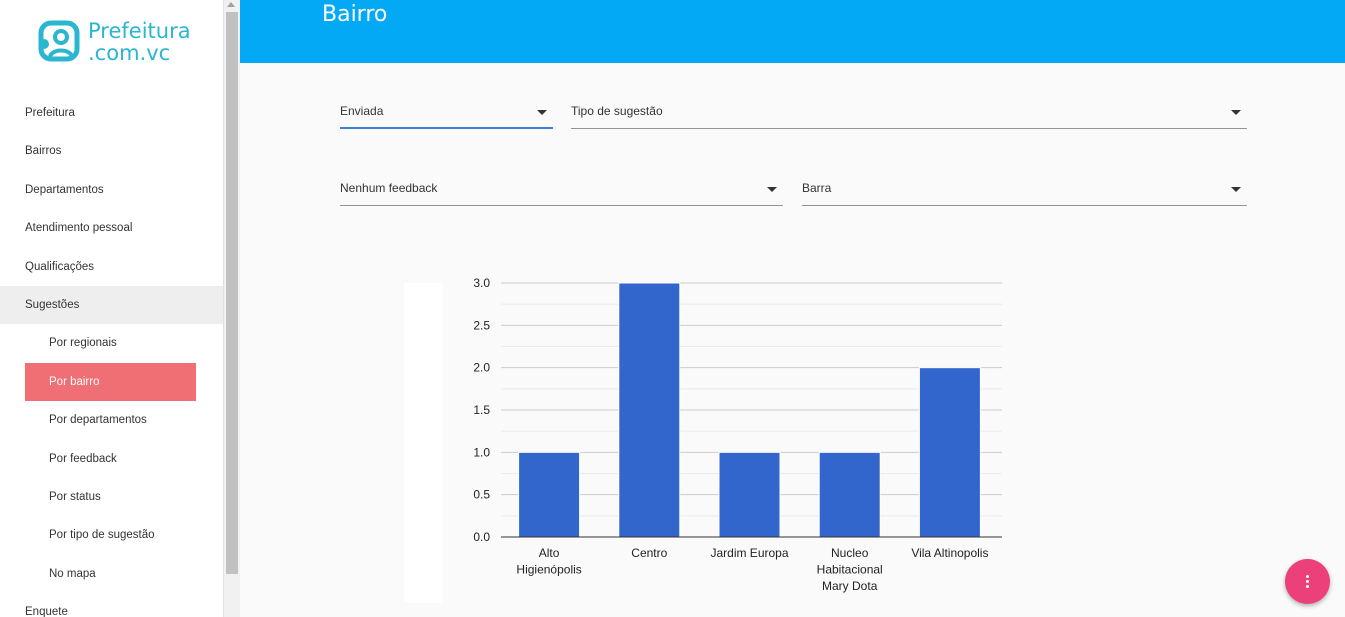  Describe the element at coordinates (817, 188) in the screenshot. I see `chart-type-select-value: Barra` at that location.